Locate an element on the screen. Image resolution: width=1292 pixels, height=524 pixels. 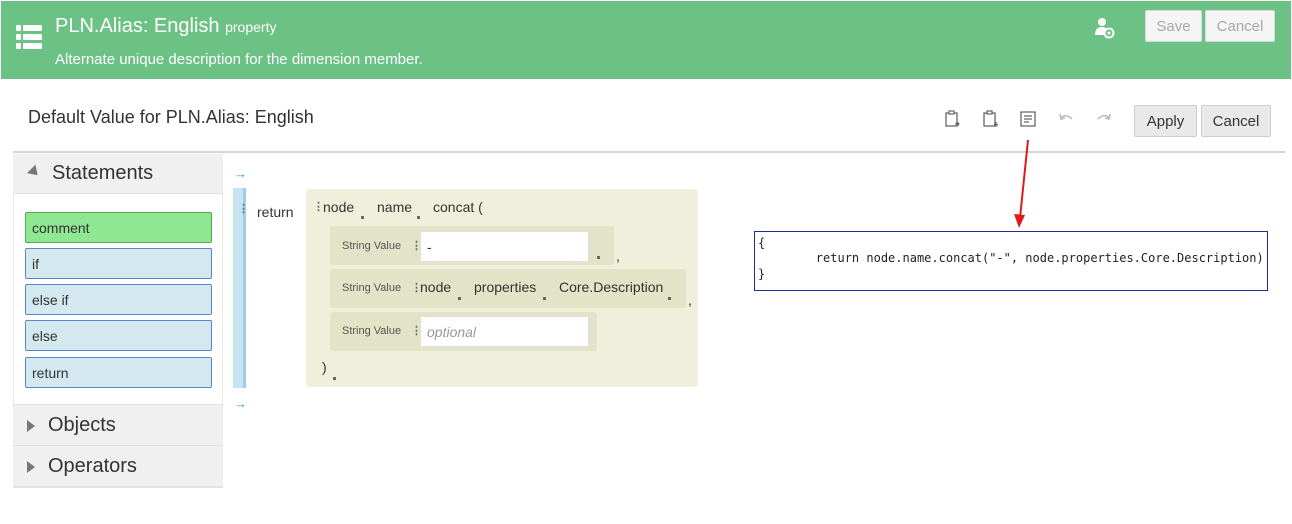
operators-header-label: Operators is located at coordinates (92, 466).